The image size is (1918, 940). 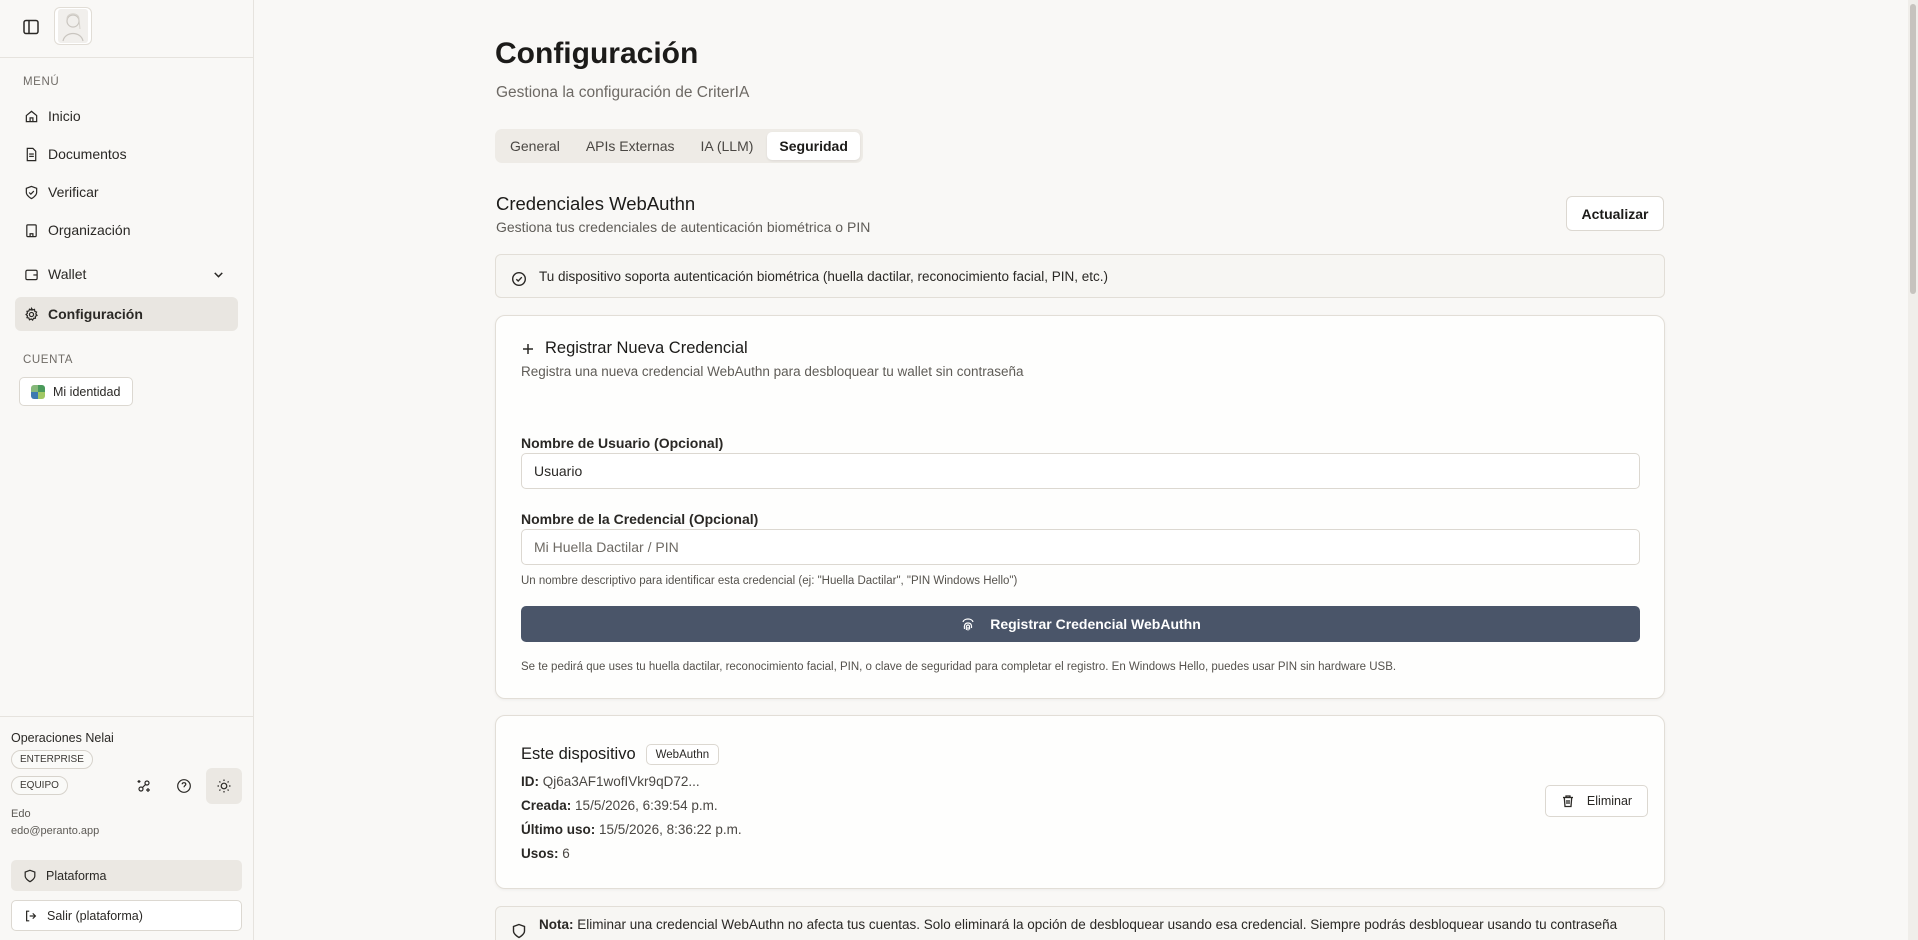 What do you see at coordinates (73, 192) in the screenshot?
I see `sidebar-item-label: Verificar` at bounding box center [73, 192].